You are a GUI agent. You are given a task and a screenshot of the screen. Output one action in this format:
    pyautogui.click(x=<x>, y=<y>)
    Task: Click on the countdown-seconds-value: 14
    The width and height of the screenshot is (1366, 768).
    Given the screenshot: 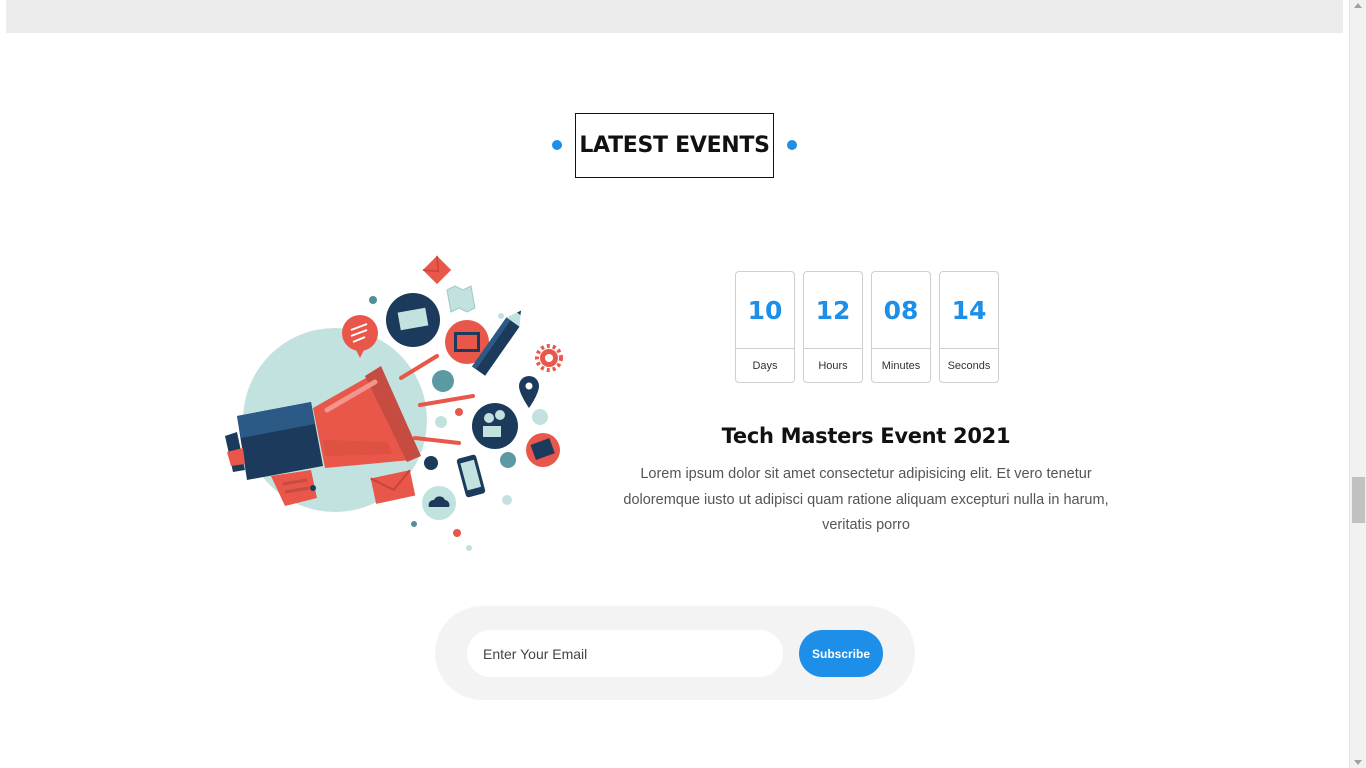 What is the action you would take?
    pyautogui.click(x=969, y=310)
    